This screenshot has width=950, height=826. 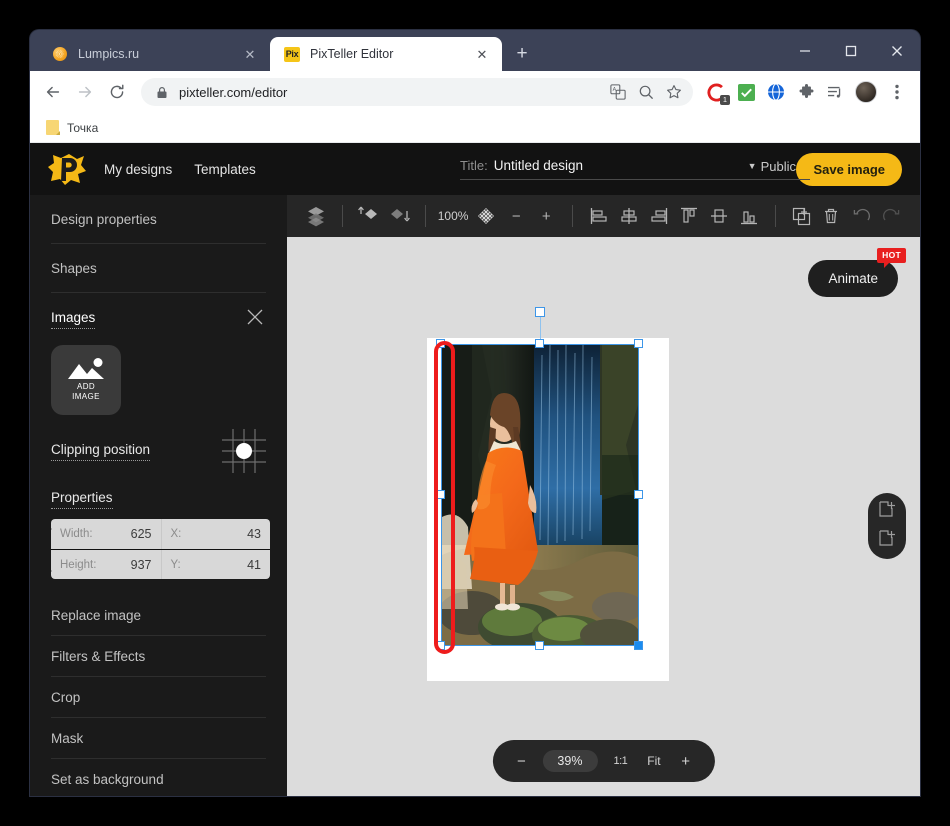 I want to click on checkmark-extension-icon, so click(x=746, y=92).